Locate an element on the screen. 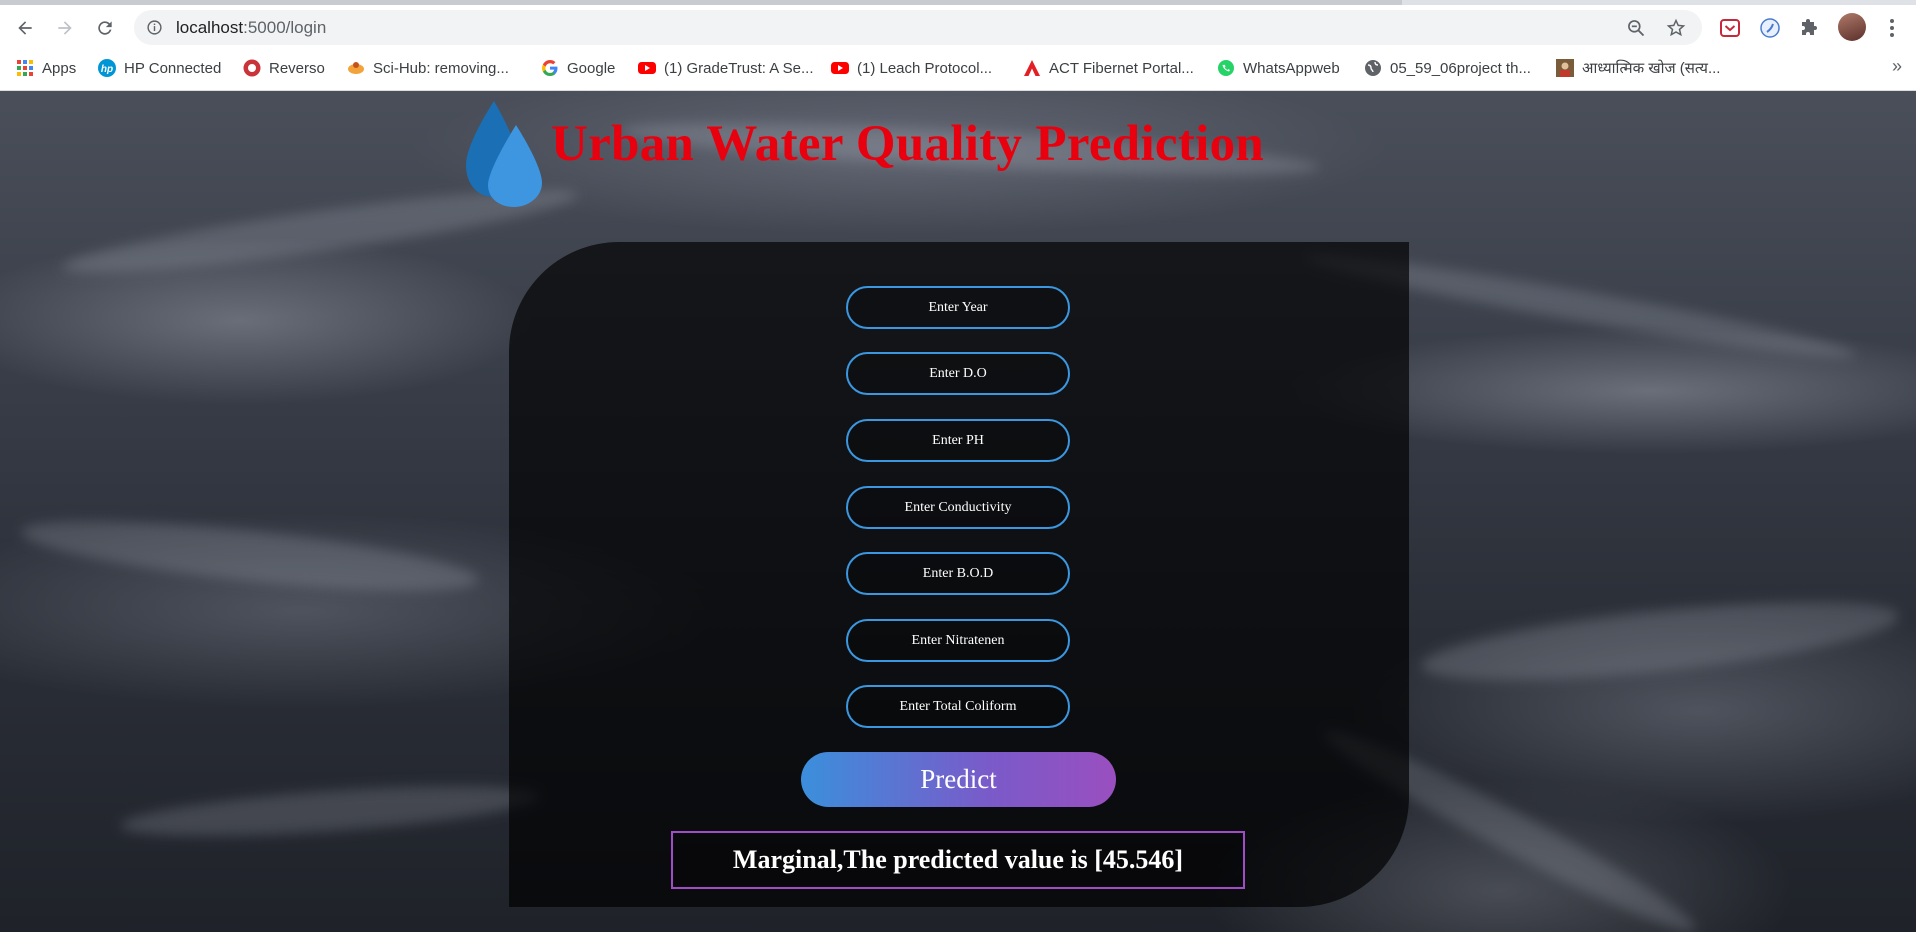 The width and height of the screenshot is (1916, 932). year-input is located at coordinates (958, 307).